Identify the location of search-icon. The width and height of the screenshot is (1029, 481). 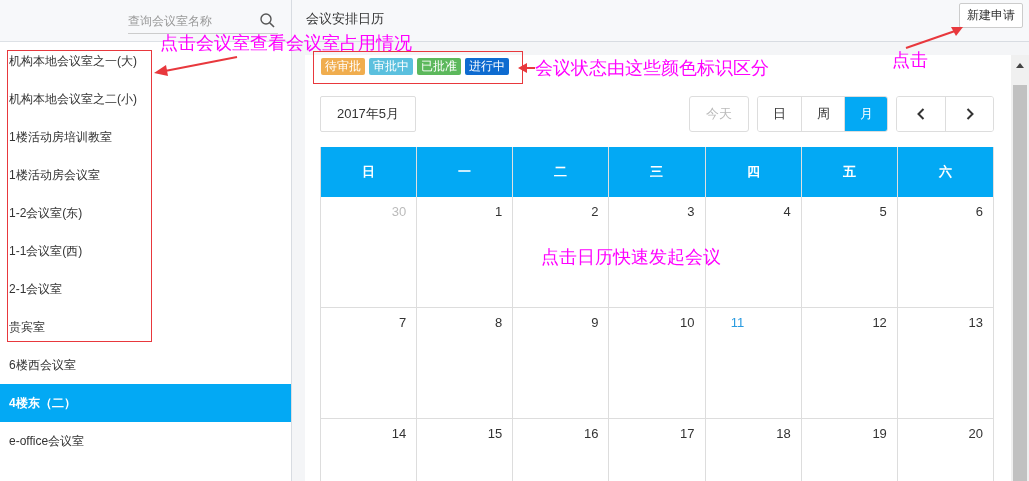
(267, 20).